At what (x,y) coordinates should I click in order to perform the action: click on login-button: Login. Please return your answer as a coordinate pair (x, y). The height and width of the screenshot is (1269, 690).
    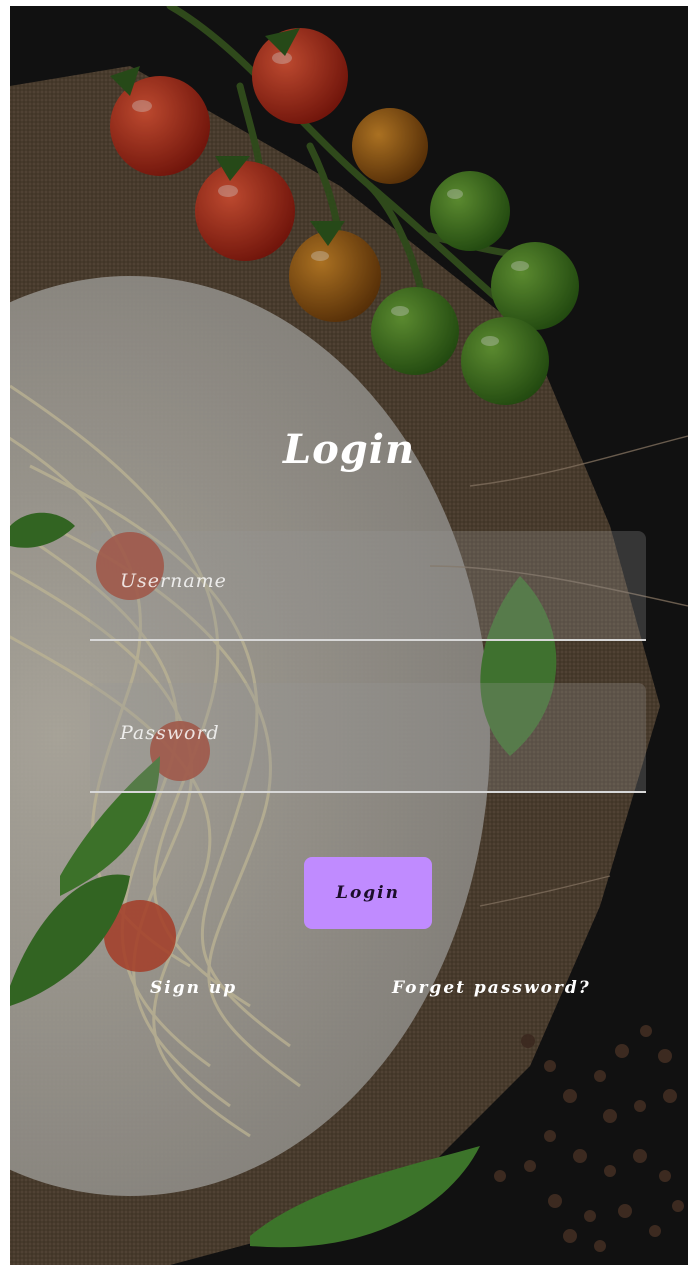
    Looking at the image, I should click on (368, 893).